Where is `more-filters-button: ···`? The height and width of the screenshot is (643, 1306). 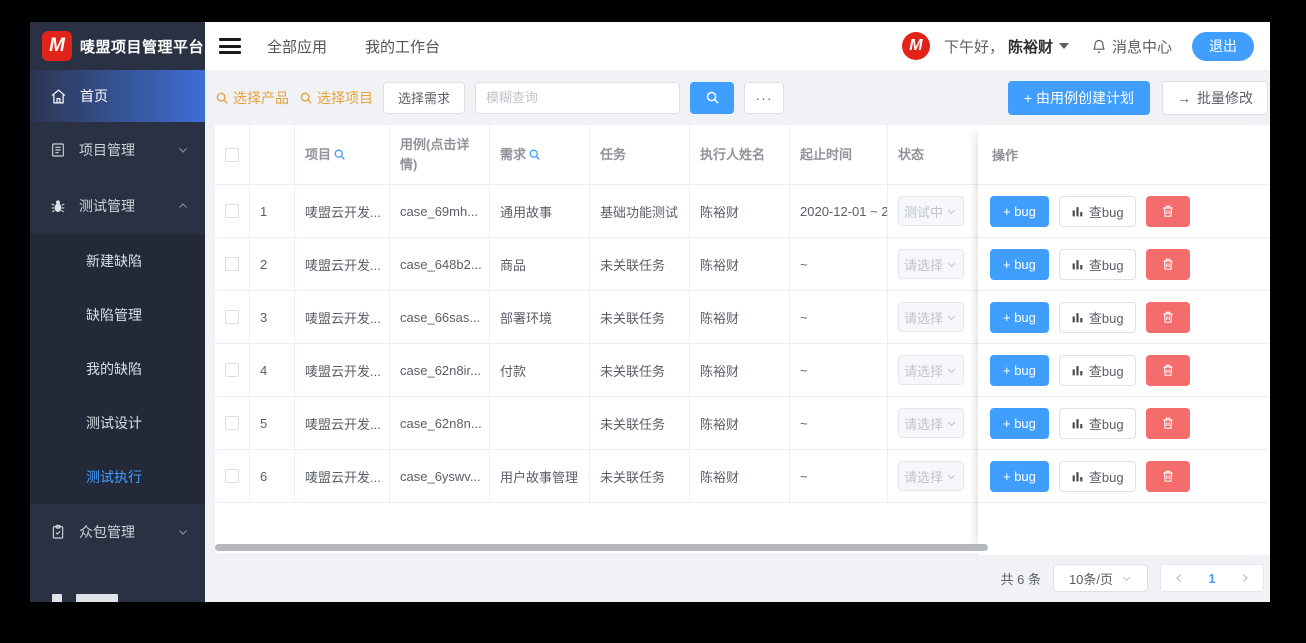 more-filters-button: ··· is located at coordinates (764, 97).